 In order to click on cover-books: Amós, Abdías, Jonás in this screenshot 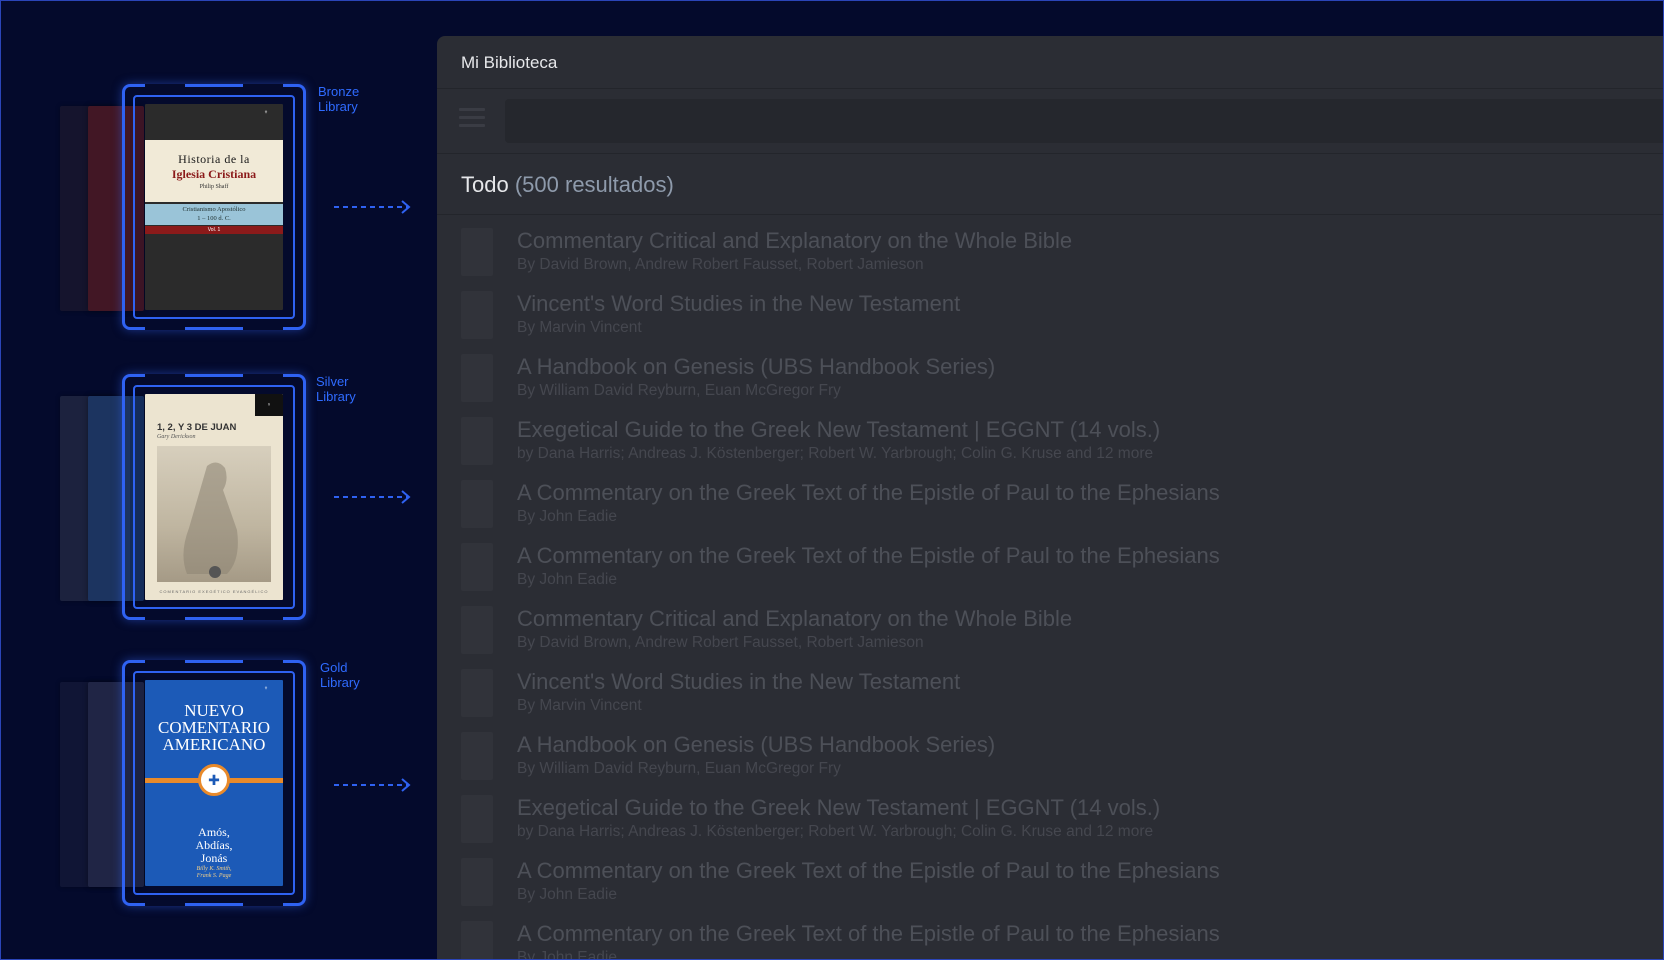, I will do `click(214, 845)`.